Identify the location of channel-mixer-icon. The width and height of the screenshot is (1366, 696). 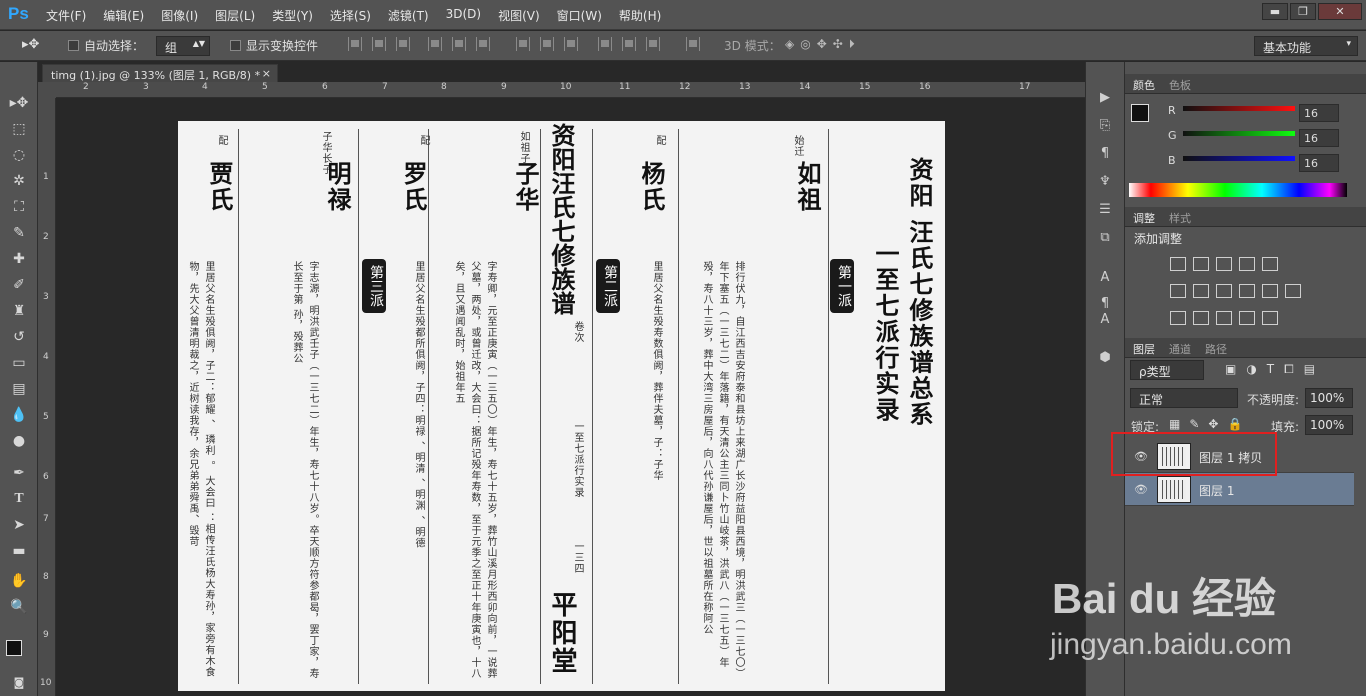
(1270, 291).